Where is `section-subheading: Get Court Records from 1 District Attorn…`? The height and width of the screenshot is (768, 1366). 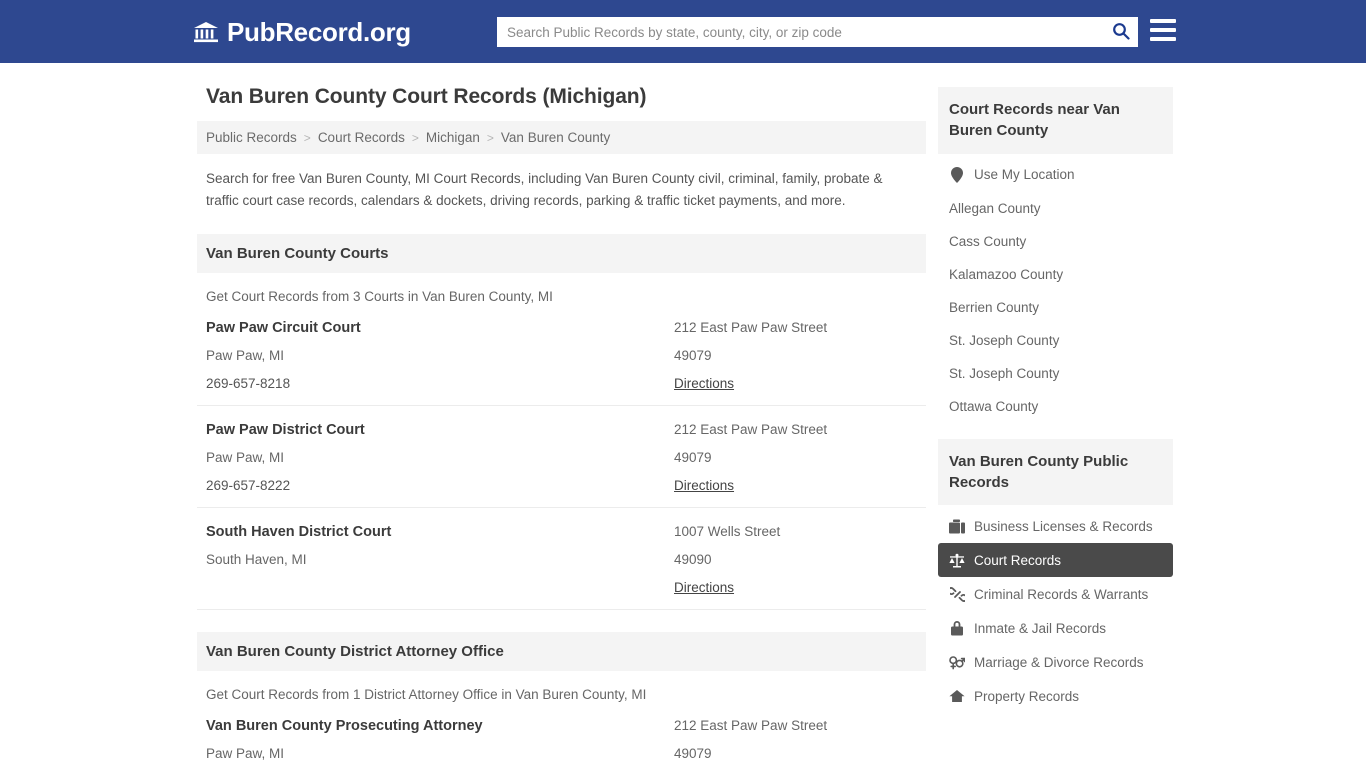
section-subheading: Get Court Records from 1 District Attorn… is located at coordinates (426, 694).